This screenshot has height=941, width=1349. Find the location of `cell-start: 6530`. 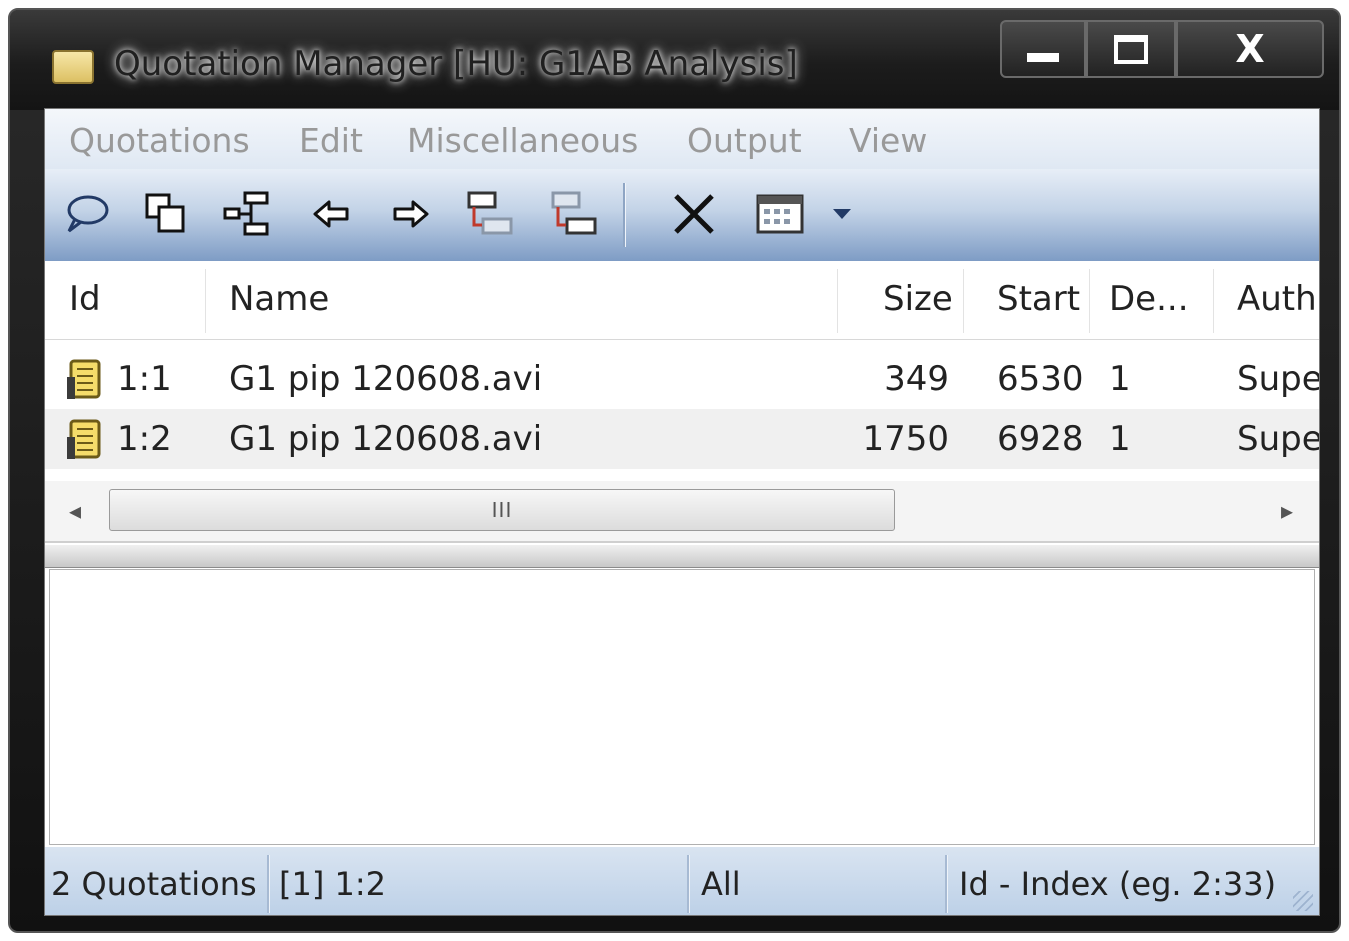

cell-start: 6530 is located at coordinates (1040, 379).